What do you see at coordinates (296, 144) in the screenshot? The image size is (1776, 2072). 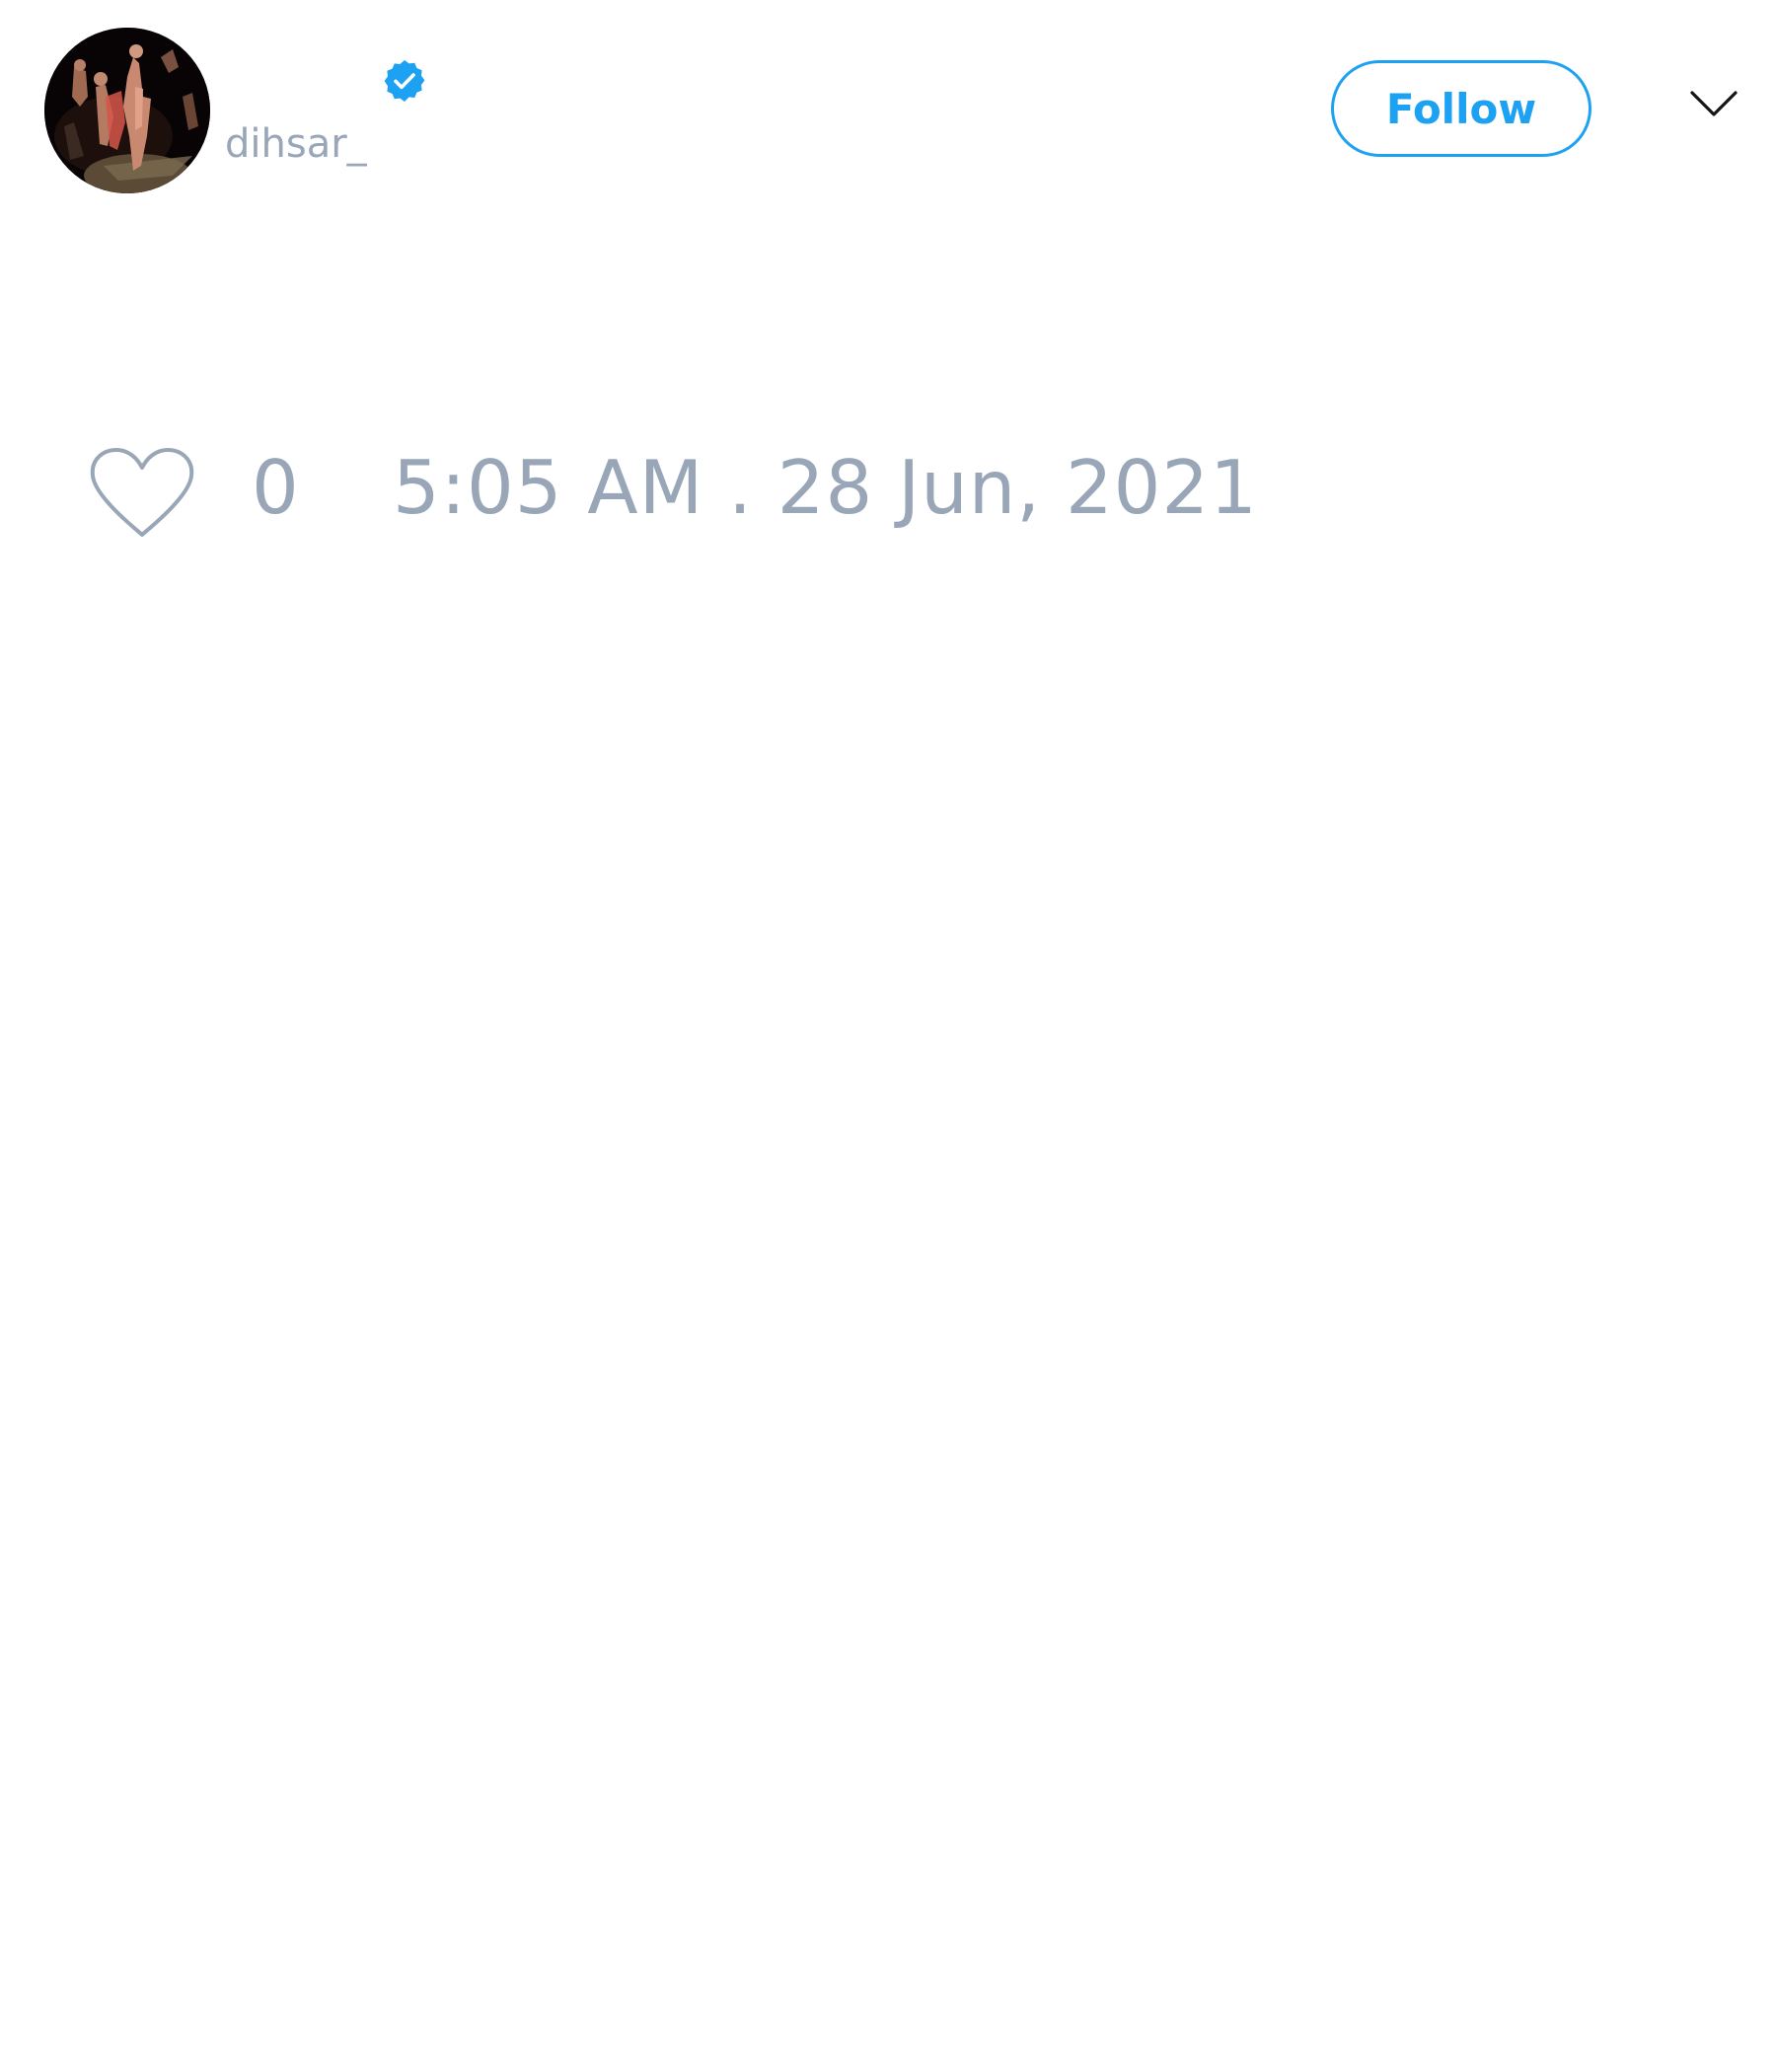 I see `user-handle: dihsar_` at bounding box center [296, 144].